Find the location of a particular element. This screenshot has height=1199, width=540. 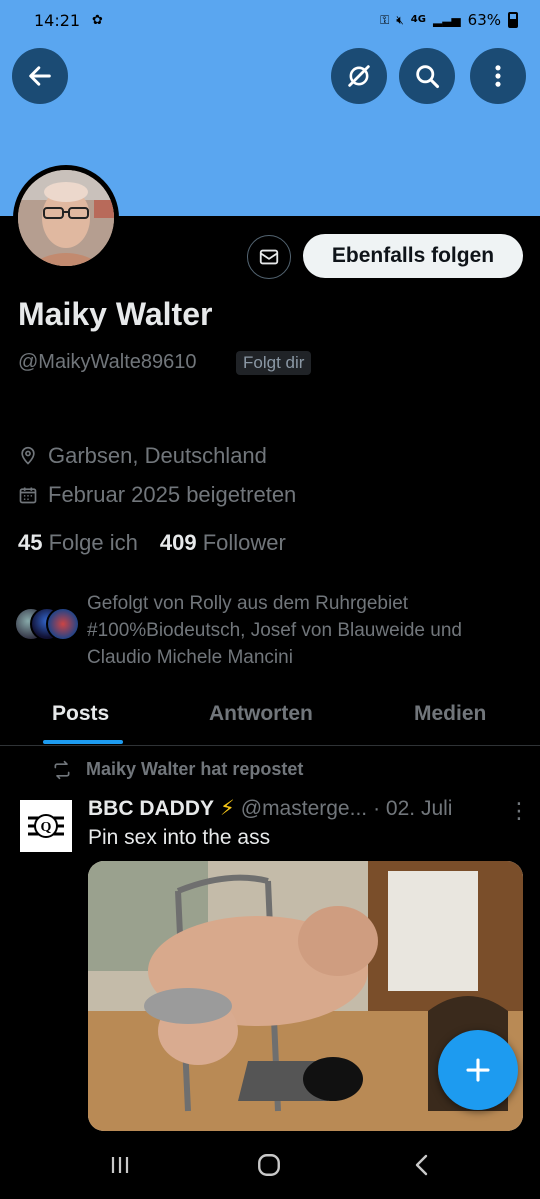

post-author-avatar: Q is located at coordinates (46, 826).